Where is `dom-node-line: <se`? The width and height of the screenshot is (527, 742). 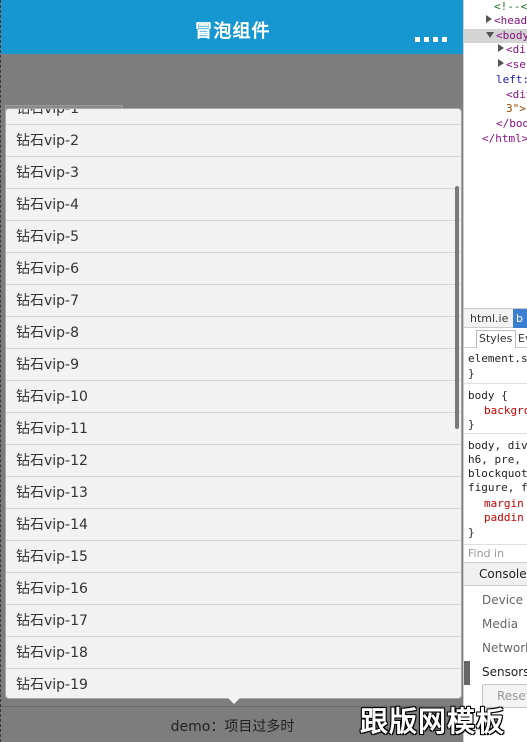 dom-node-line: <se is located at coordinates (512, 64).